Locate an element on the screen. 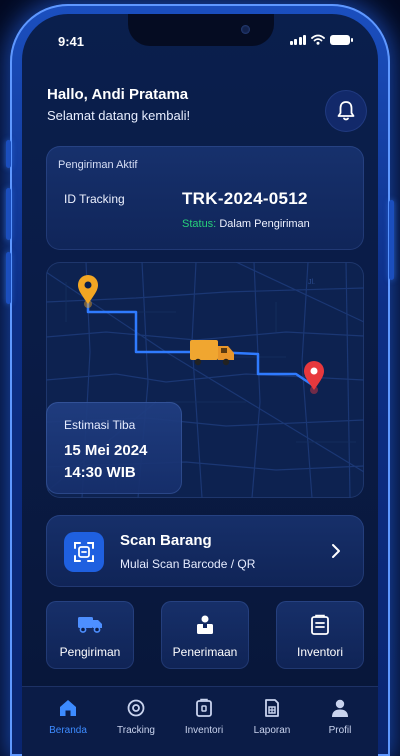 This screenshot has height=756, width=400. status-icons is located at coordinates (321, 39).